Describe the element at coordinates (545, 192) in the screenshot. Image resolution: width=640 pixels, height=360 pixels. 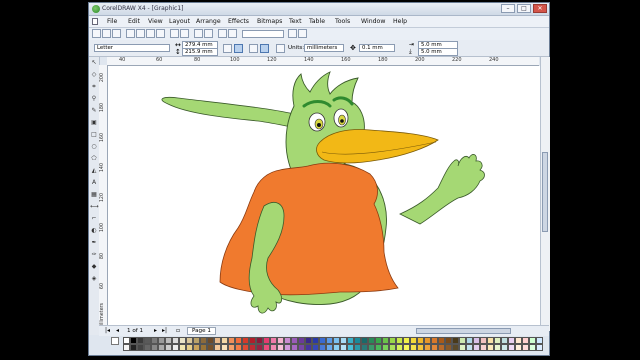
I see `vertical-scroll-thumb` at that location.